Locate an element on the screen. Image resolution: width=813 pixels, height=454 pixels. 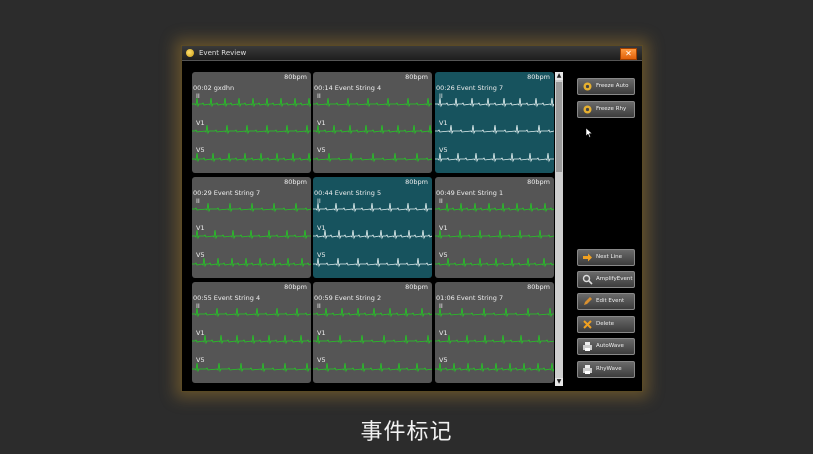
app-icon is located at coordinates (190, 53).